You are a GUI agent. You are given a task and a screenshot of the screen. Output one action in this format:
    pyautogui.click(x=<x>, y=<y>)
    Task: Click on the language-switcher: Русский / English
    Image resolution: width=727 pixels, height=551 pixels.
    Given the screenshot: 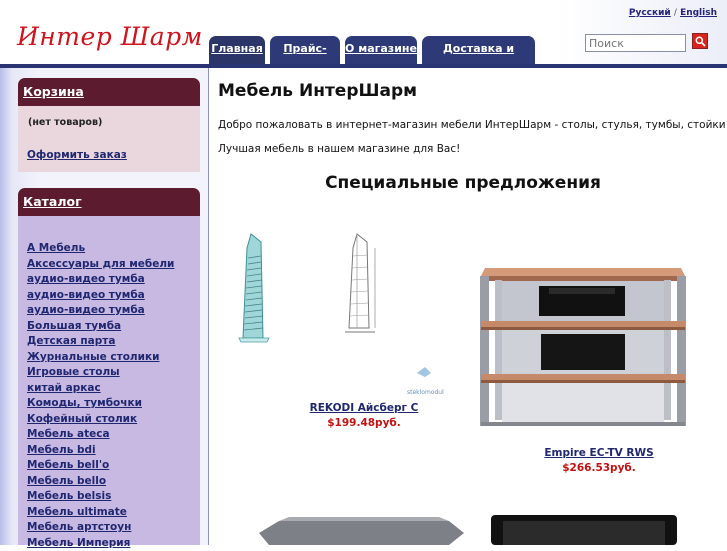 What is the action you would take?
    pyautogui.click(x=673, y=13)
    